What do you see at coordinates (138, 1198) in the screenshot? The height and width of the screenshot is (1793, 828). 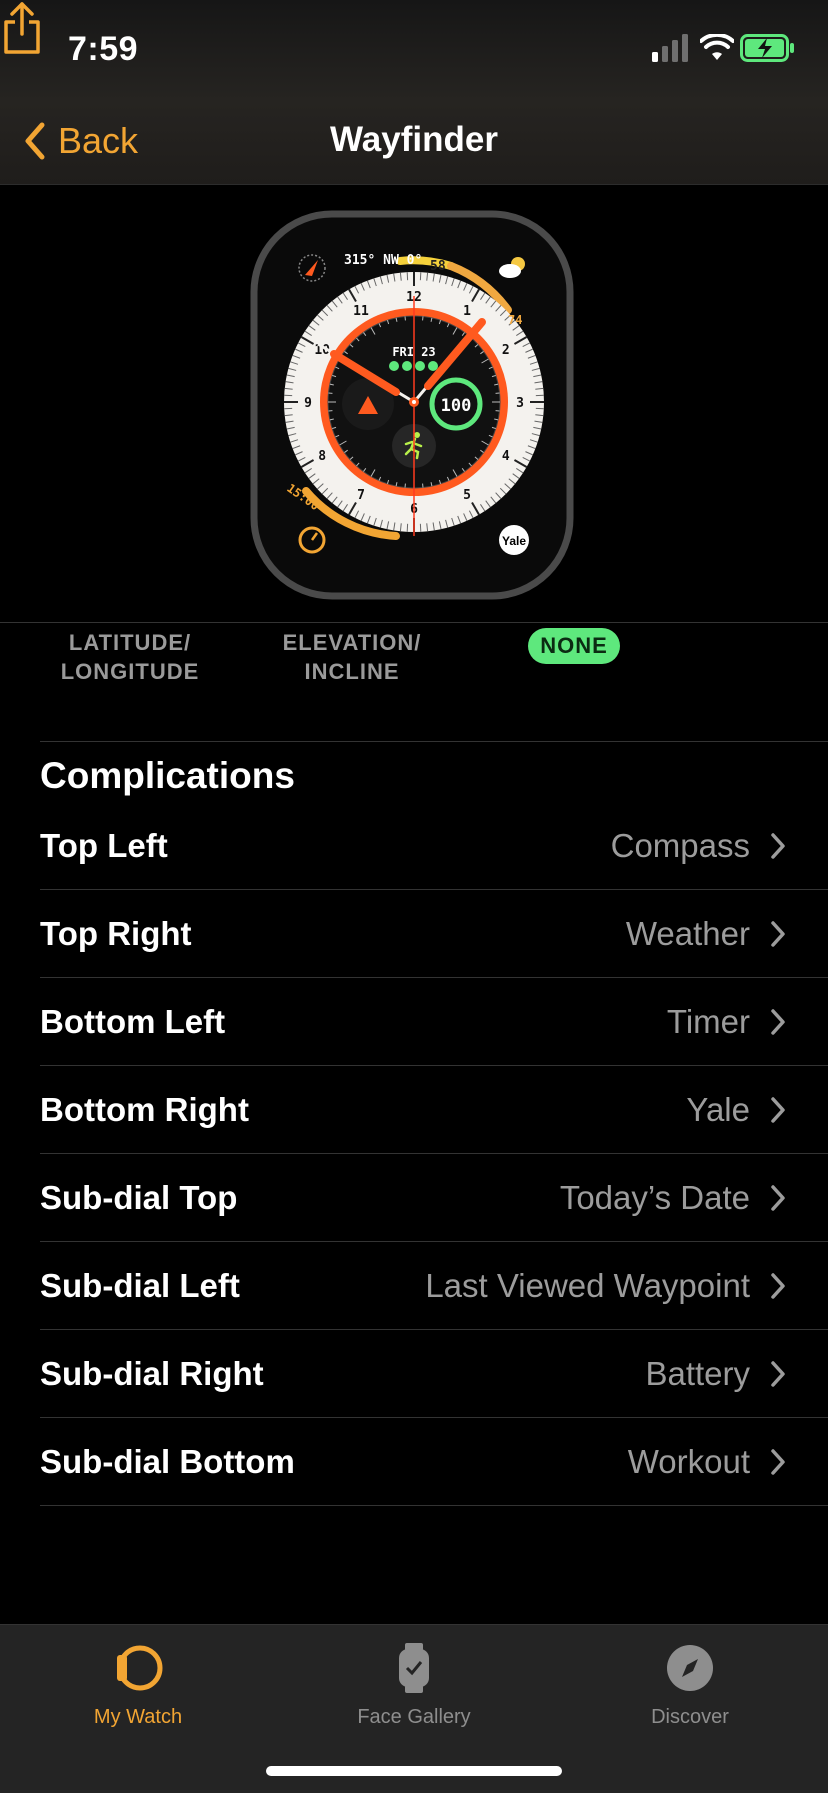 I see `complication-label: Sub-dial Top` at bounding box center [138, 1198].